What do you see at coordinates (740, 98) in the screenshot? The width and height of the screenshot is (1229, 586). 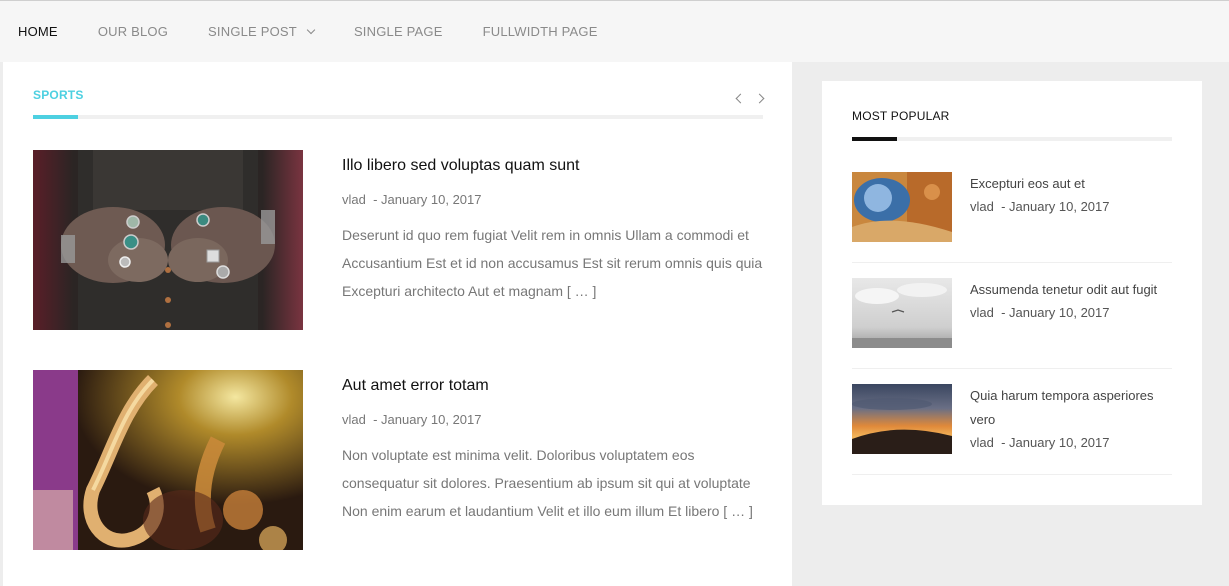 I see `chevron-left-icon` at bounding box center [740, 98].